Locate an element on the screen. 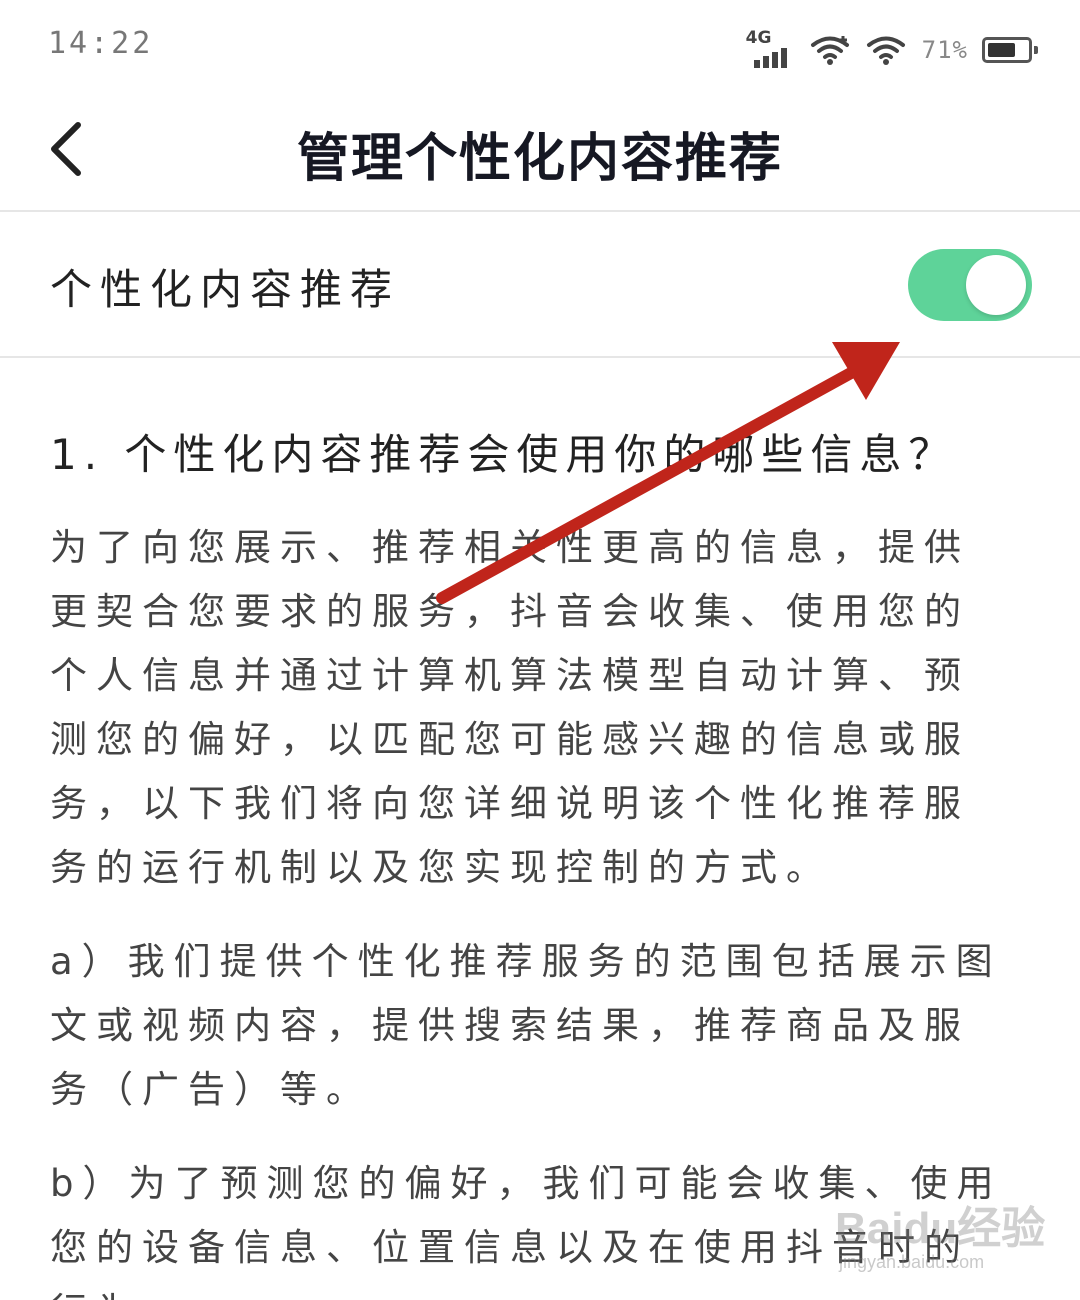 This screenshot has height=1300, width=1080. status-icons: 4G 71% is located at coordinates (892, 49).